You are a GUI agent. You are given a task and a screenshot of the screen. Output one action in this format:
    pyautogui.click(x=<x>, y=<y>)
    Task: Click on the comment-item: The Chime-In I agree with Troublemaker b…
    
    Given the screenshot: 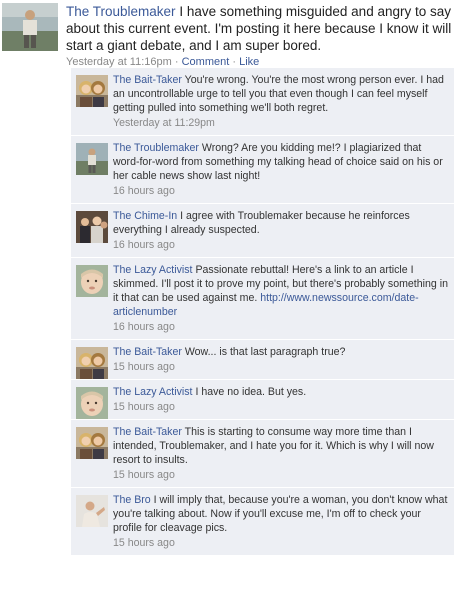 What is the action you would take?
    pyautogui.click(x=262, y=231)
    